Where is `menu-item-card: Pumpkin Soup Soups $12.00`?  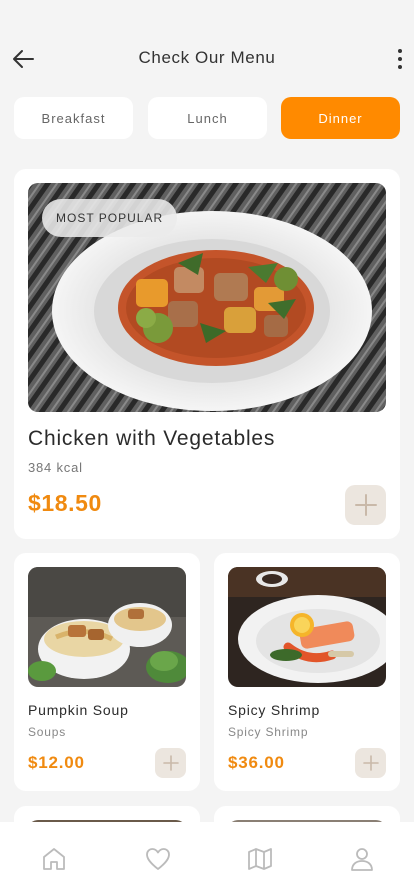
menu-item-card: Pumpkin Soup Soups $12.00 is located at coordinates (107, 672).